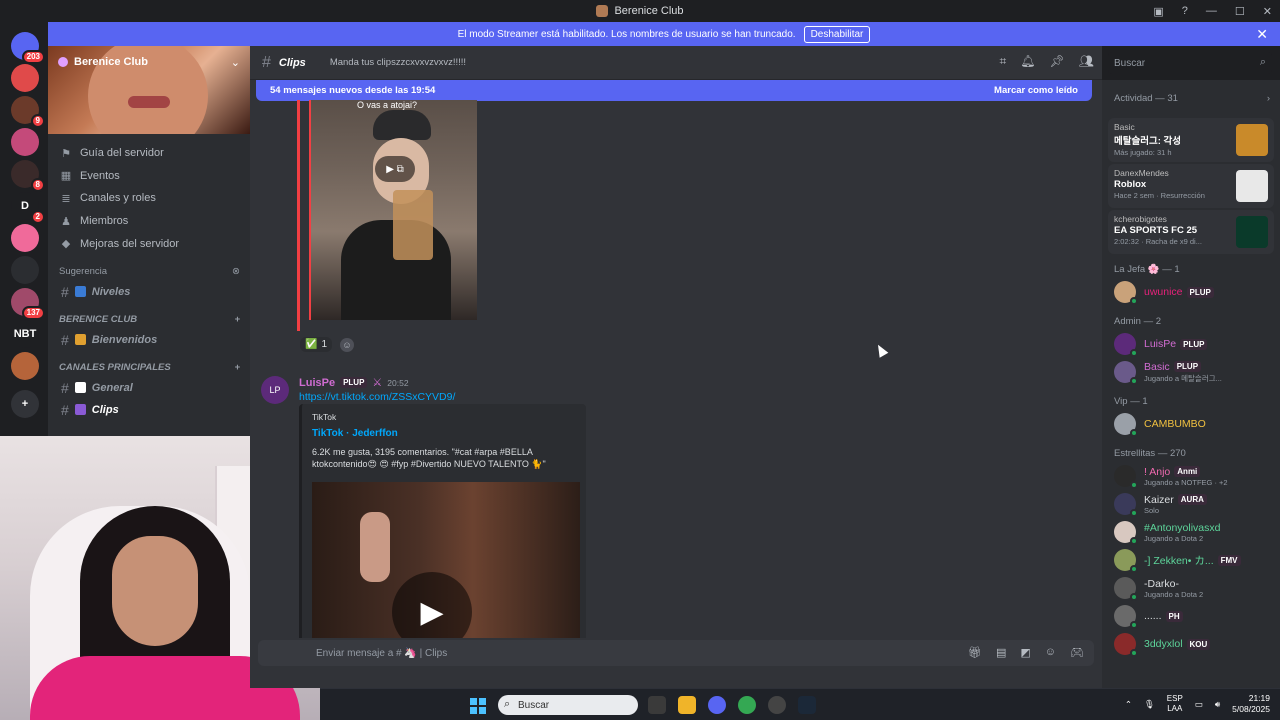 The width and height of the screenshot is (1280, 720). What do you see at coordinates (1251, 704) in the screenshot?
I see `clock: 21:19 5/08/2025` at bounding box center [1251, 704].